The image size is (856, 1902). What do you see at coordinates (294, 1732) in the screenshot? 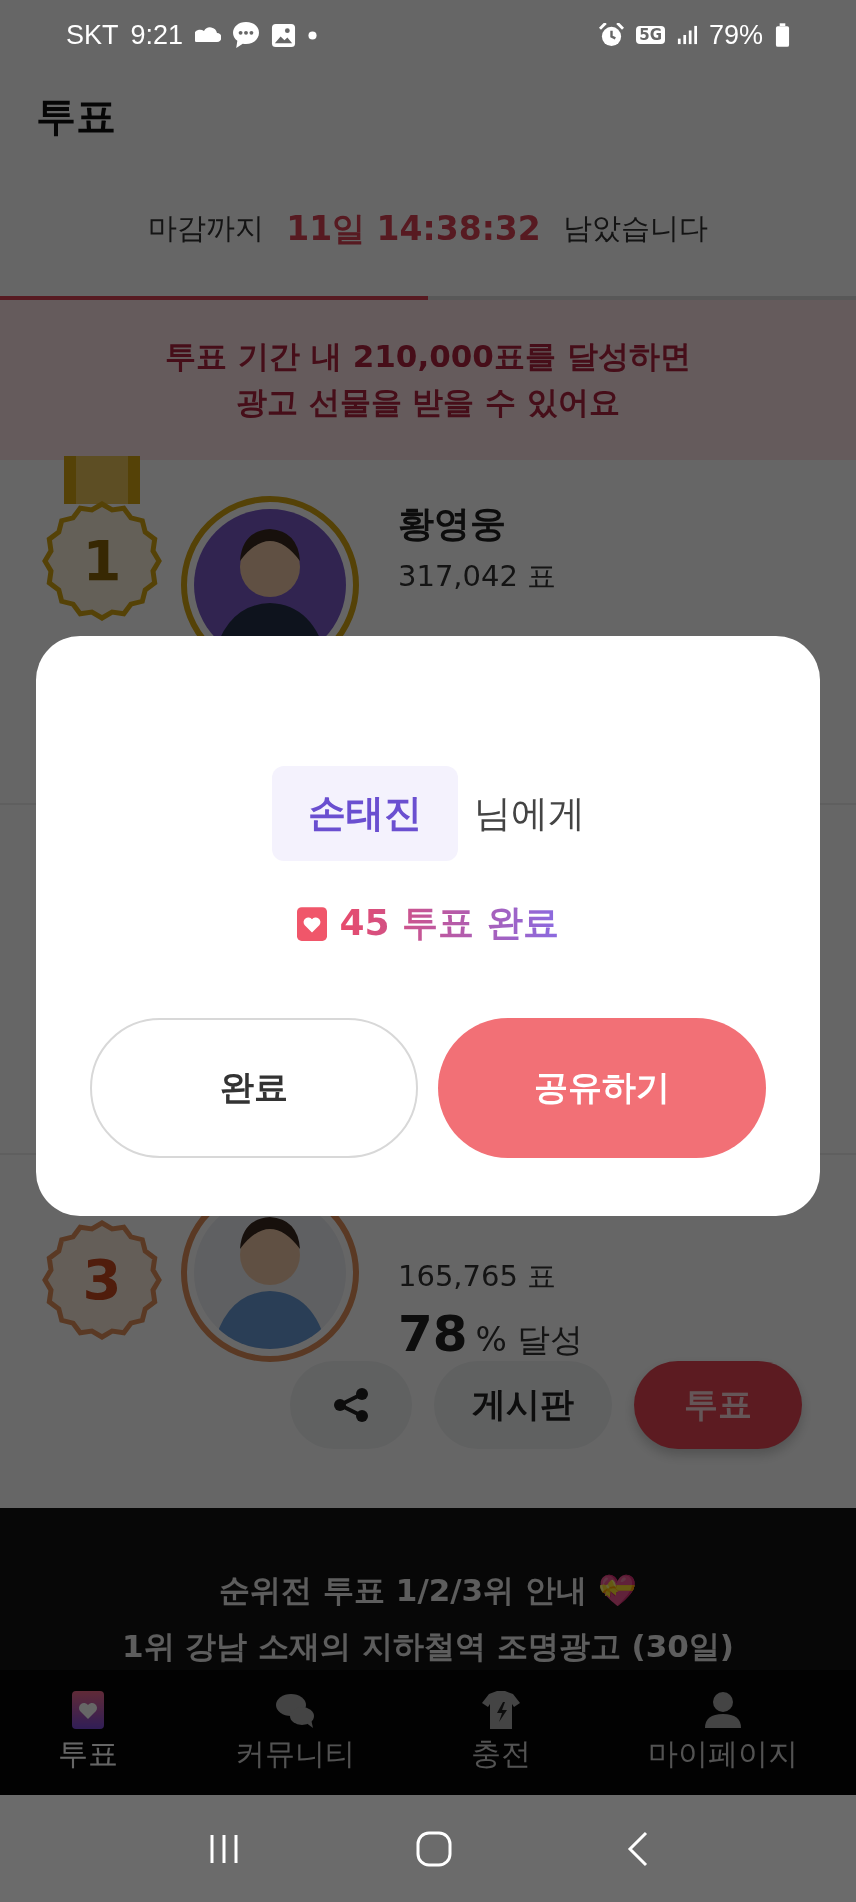
I see `nav-tab: 커뮤니티` at bounding box center [294, 1732].